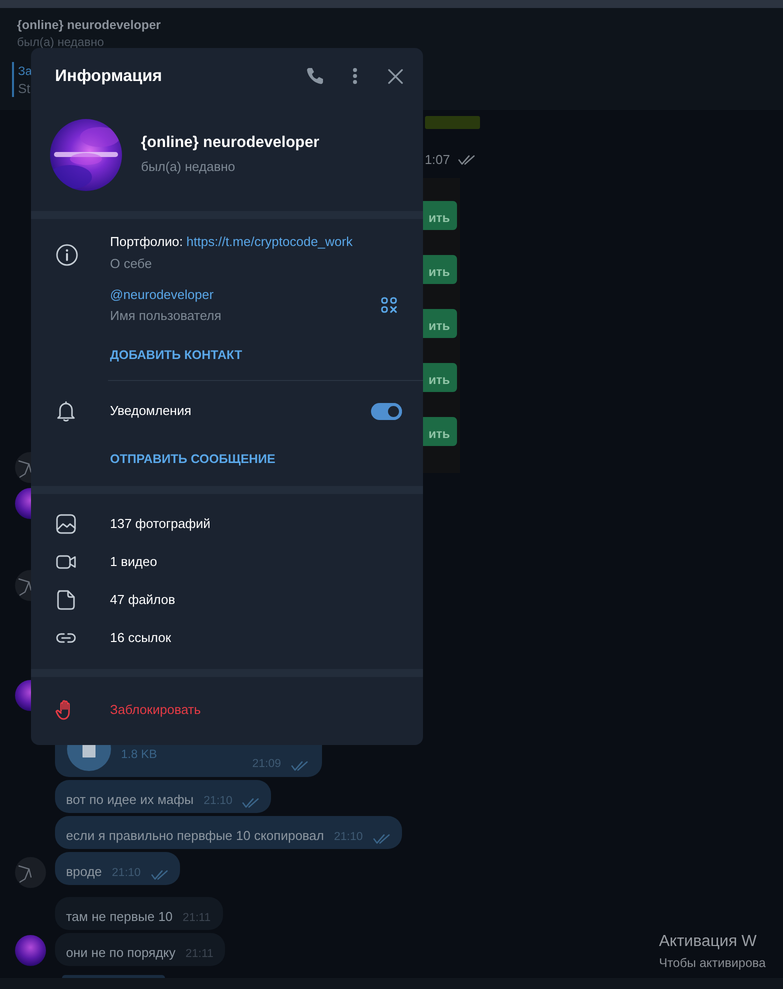  I want to click on profile-status: был(а) недавно, so click(188, 167).